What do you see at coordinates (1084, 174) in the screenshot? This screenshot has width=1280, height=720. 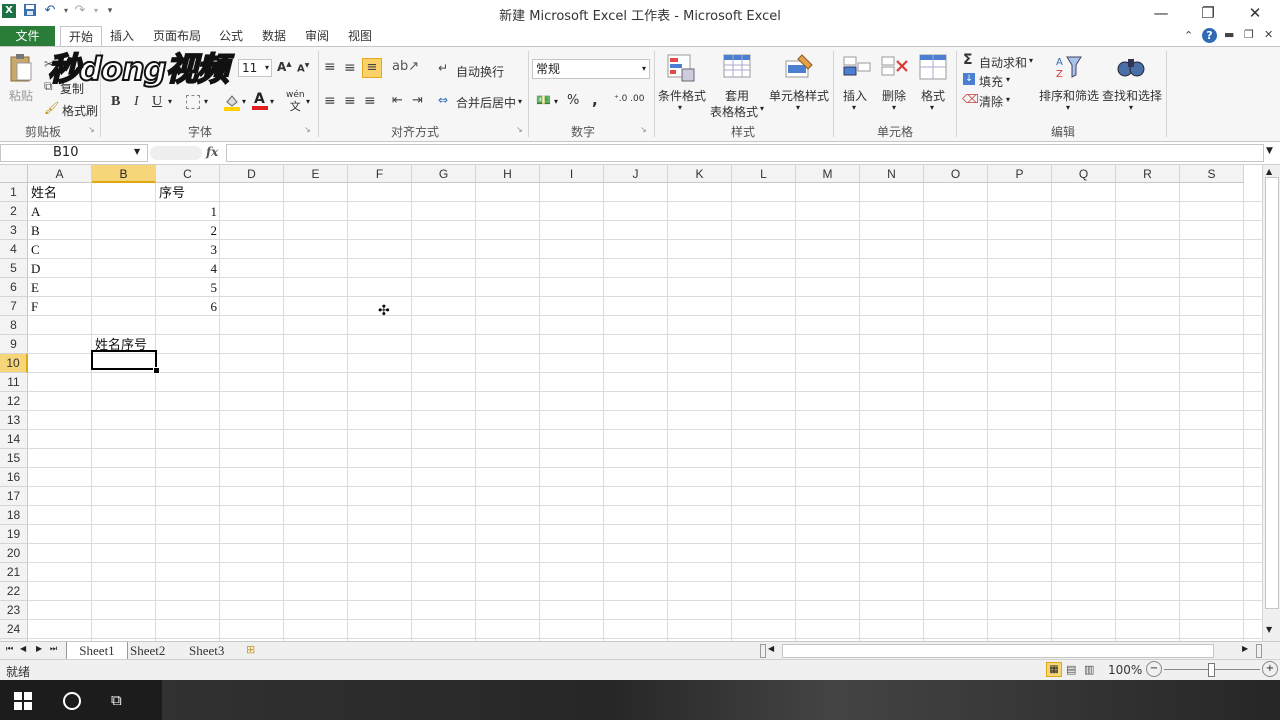 I see `column-header-q: Q` at bounding box center [1084, 174].